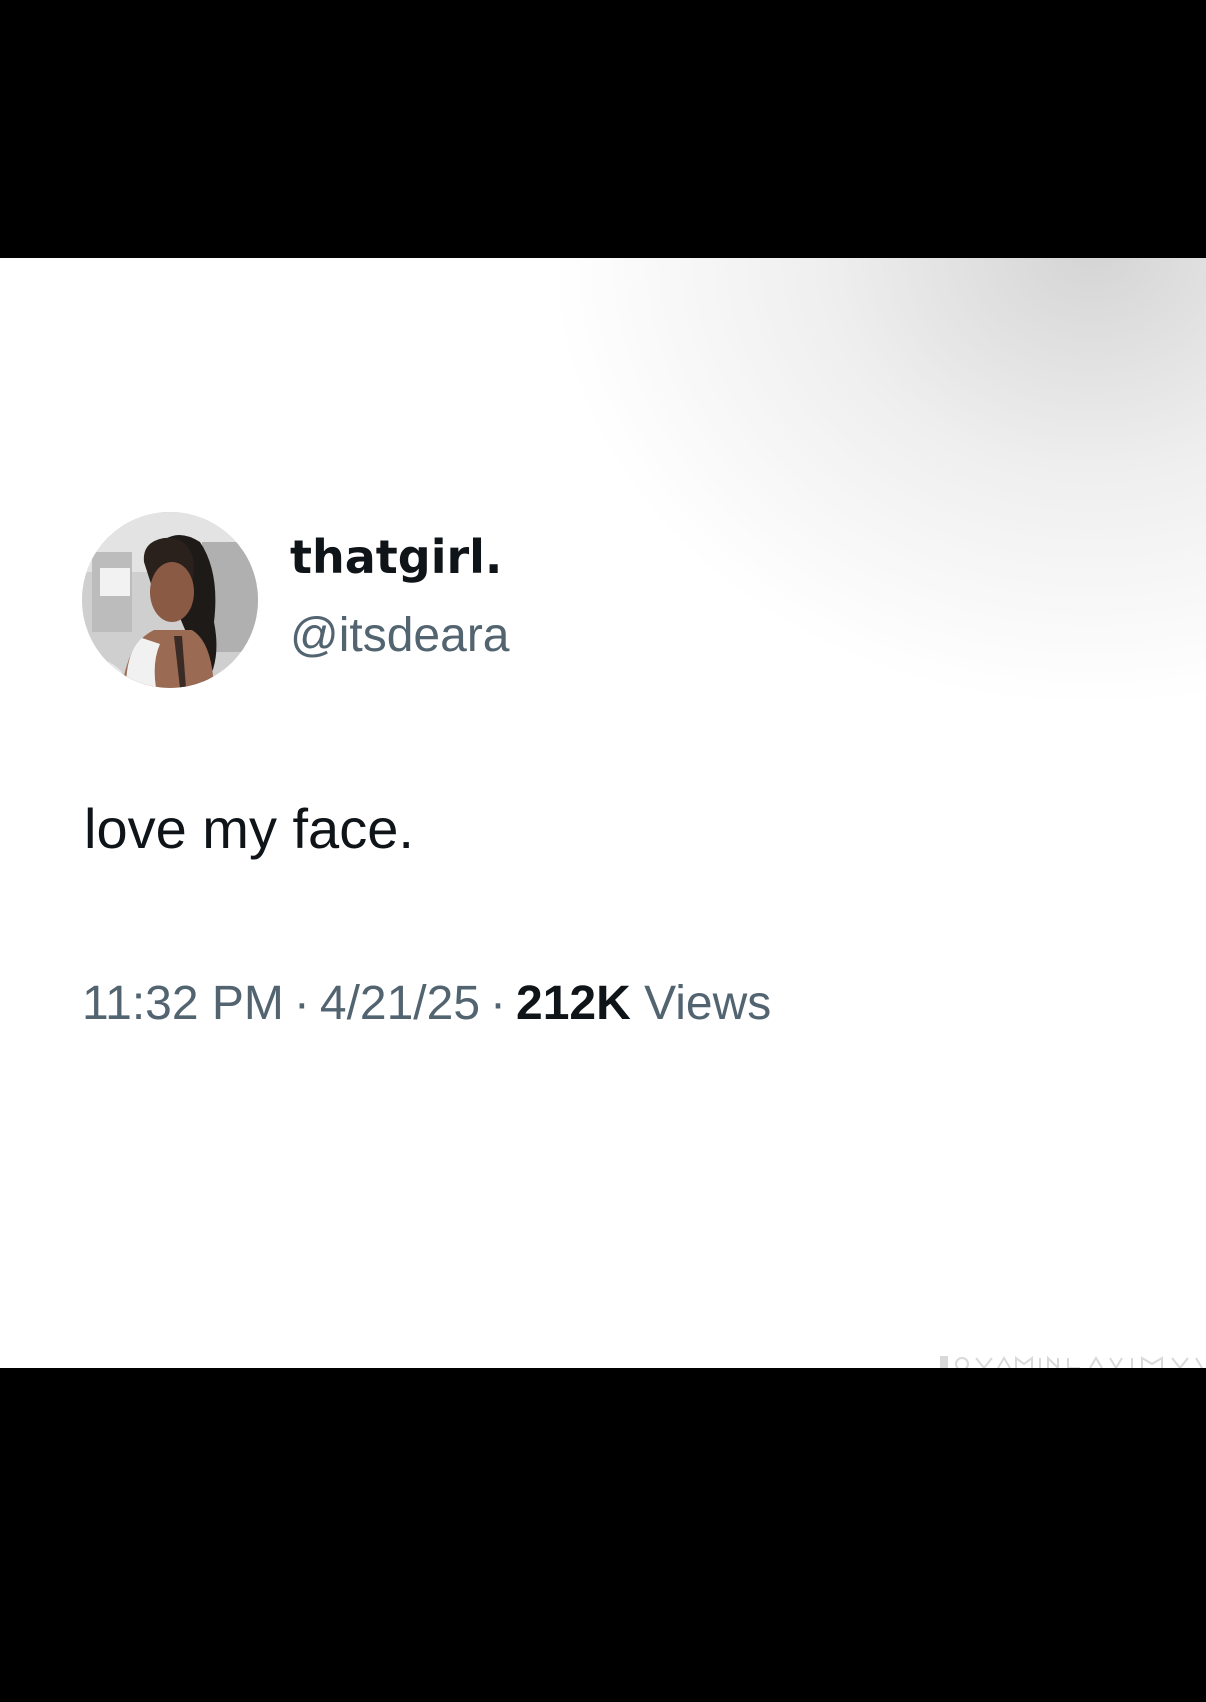  I want to click on views-label: Views, so click(708, 1003).